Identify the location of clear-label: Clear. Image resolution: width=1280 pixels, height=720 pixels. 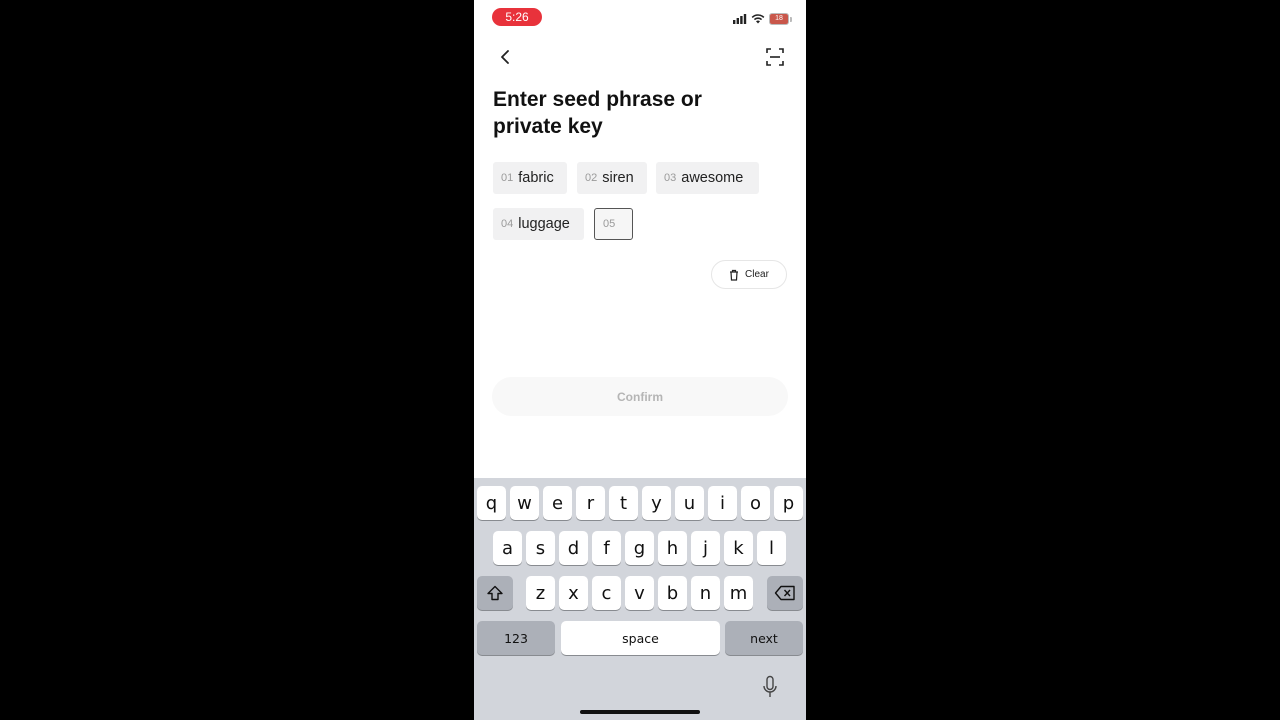
(757, 274).